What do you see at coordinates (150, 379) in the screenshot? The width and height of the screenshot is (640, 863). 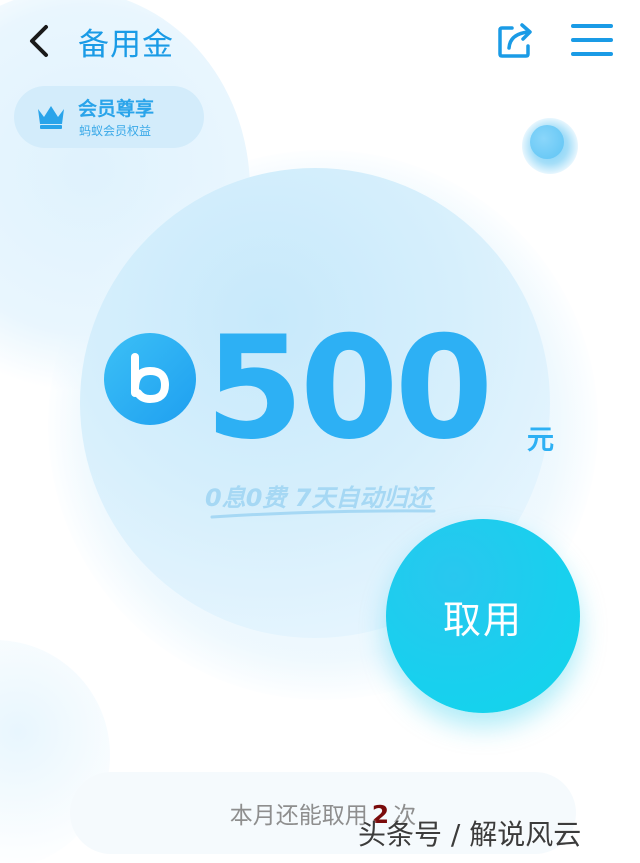 I see `b-logo-icon` at bounding box center [150, 379].